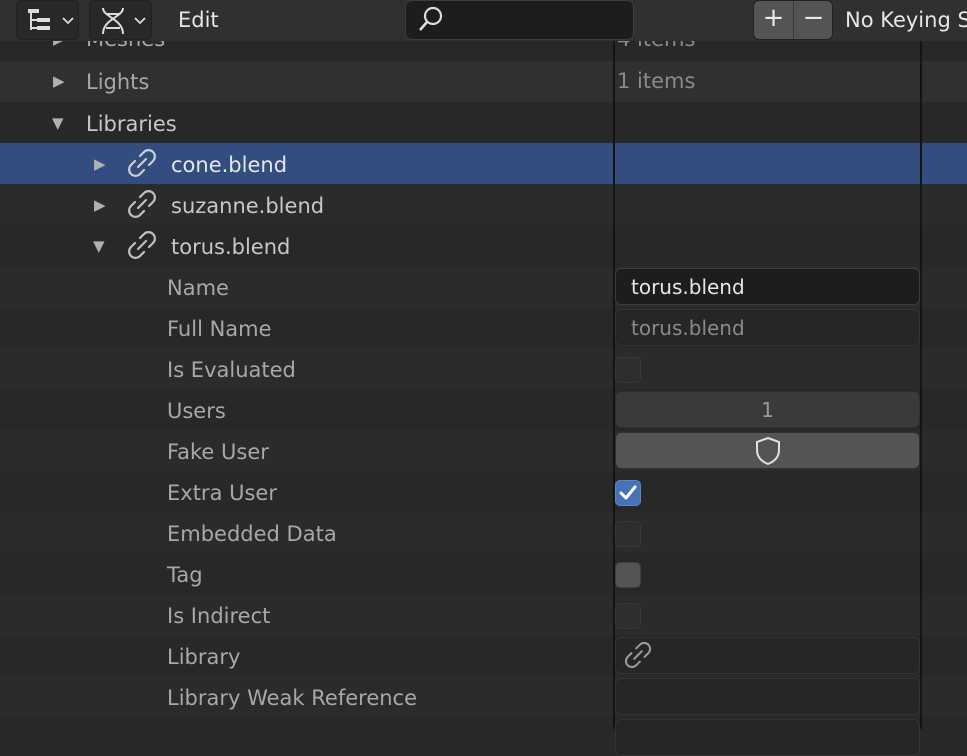 This screenshot has height=756, width=967. I want to click on property-row-is-evaluated: Is Evaluated, so click(483, 368).